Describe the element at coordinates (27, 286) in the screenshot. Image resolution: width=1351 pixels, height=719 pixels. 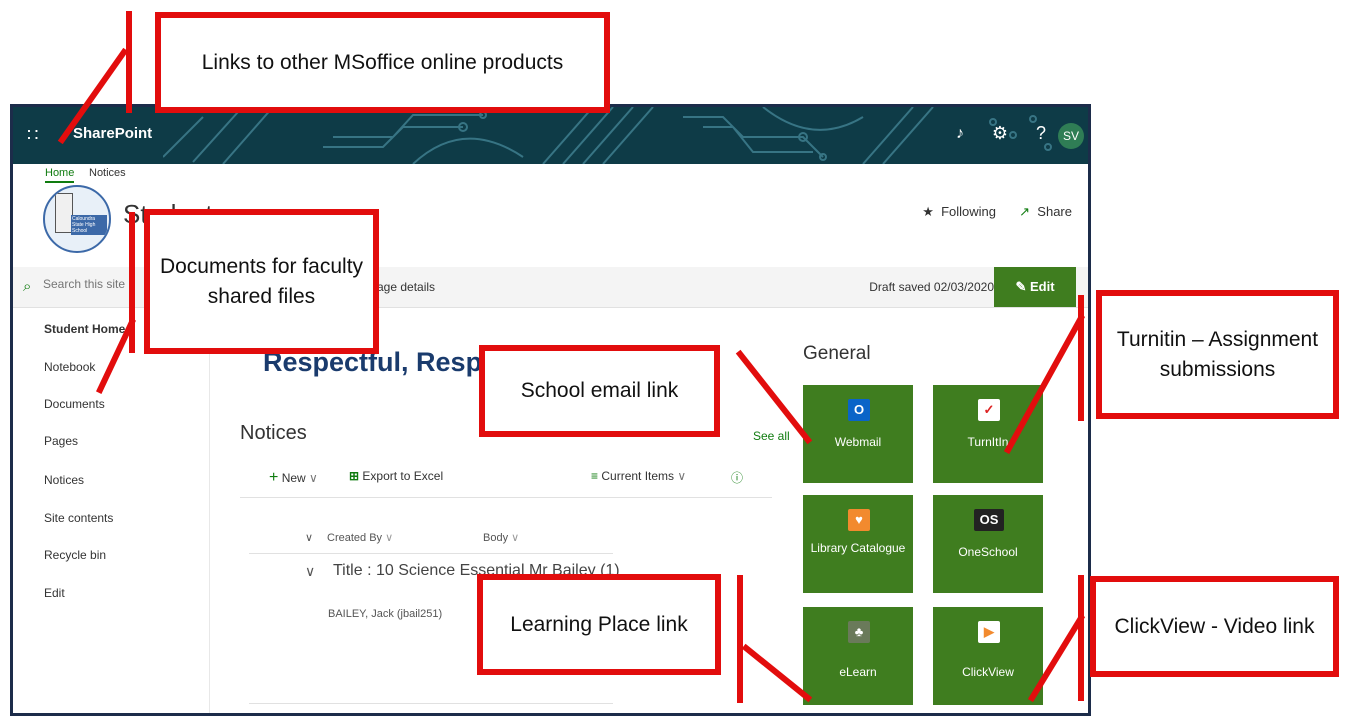
I see `search-icon: ⌕` at that location.